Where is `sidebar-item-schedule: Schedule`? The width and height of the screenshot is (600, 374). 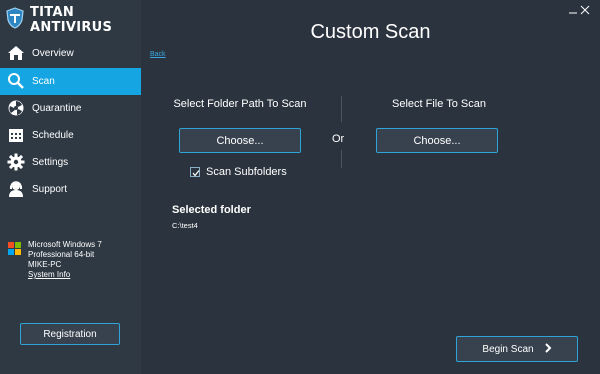 sidebar-item-schedule: Schedule is located at coordinates (70, 135).